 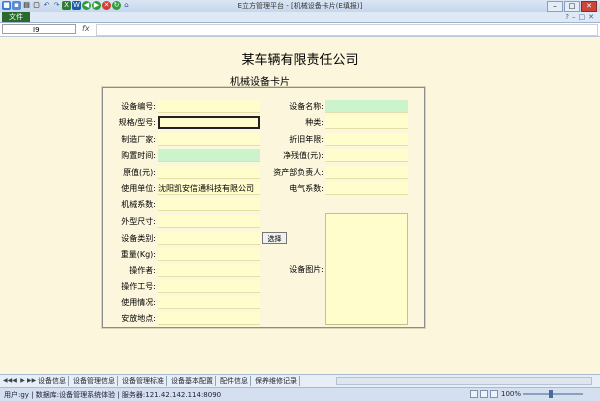 What do you see at coordinates (209, 318) in the screenshot?
I see `location-field` at bounding box center [209, 318].